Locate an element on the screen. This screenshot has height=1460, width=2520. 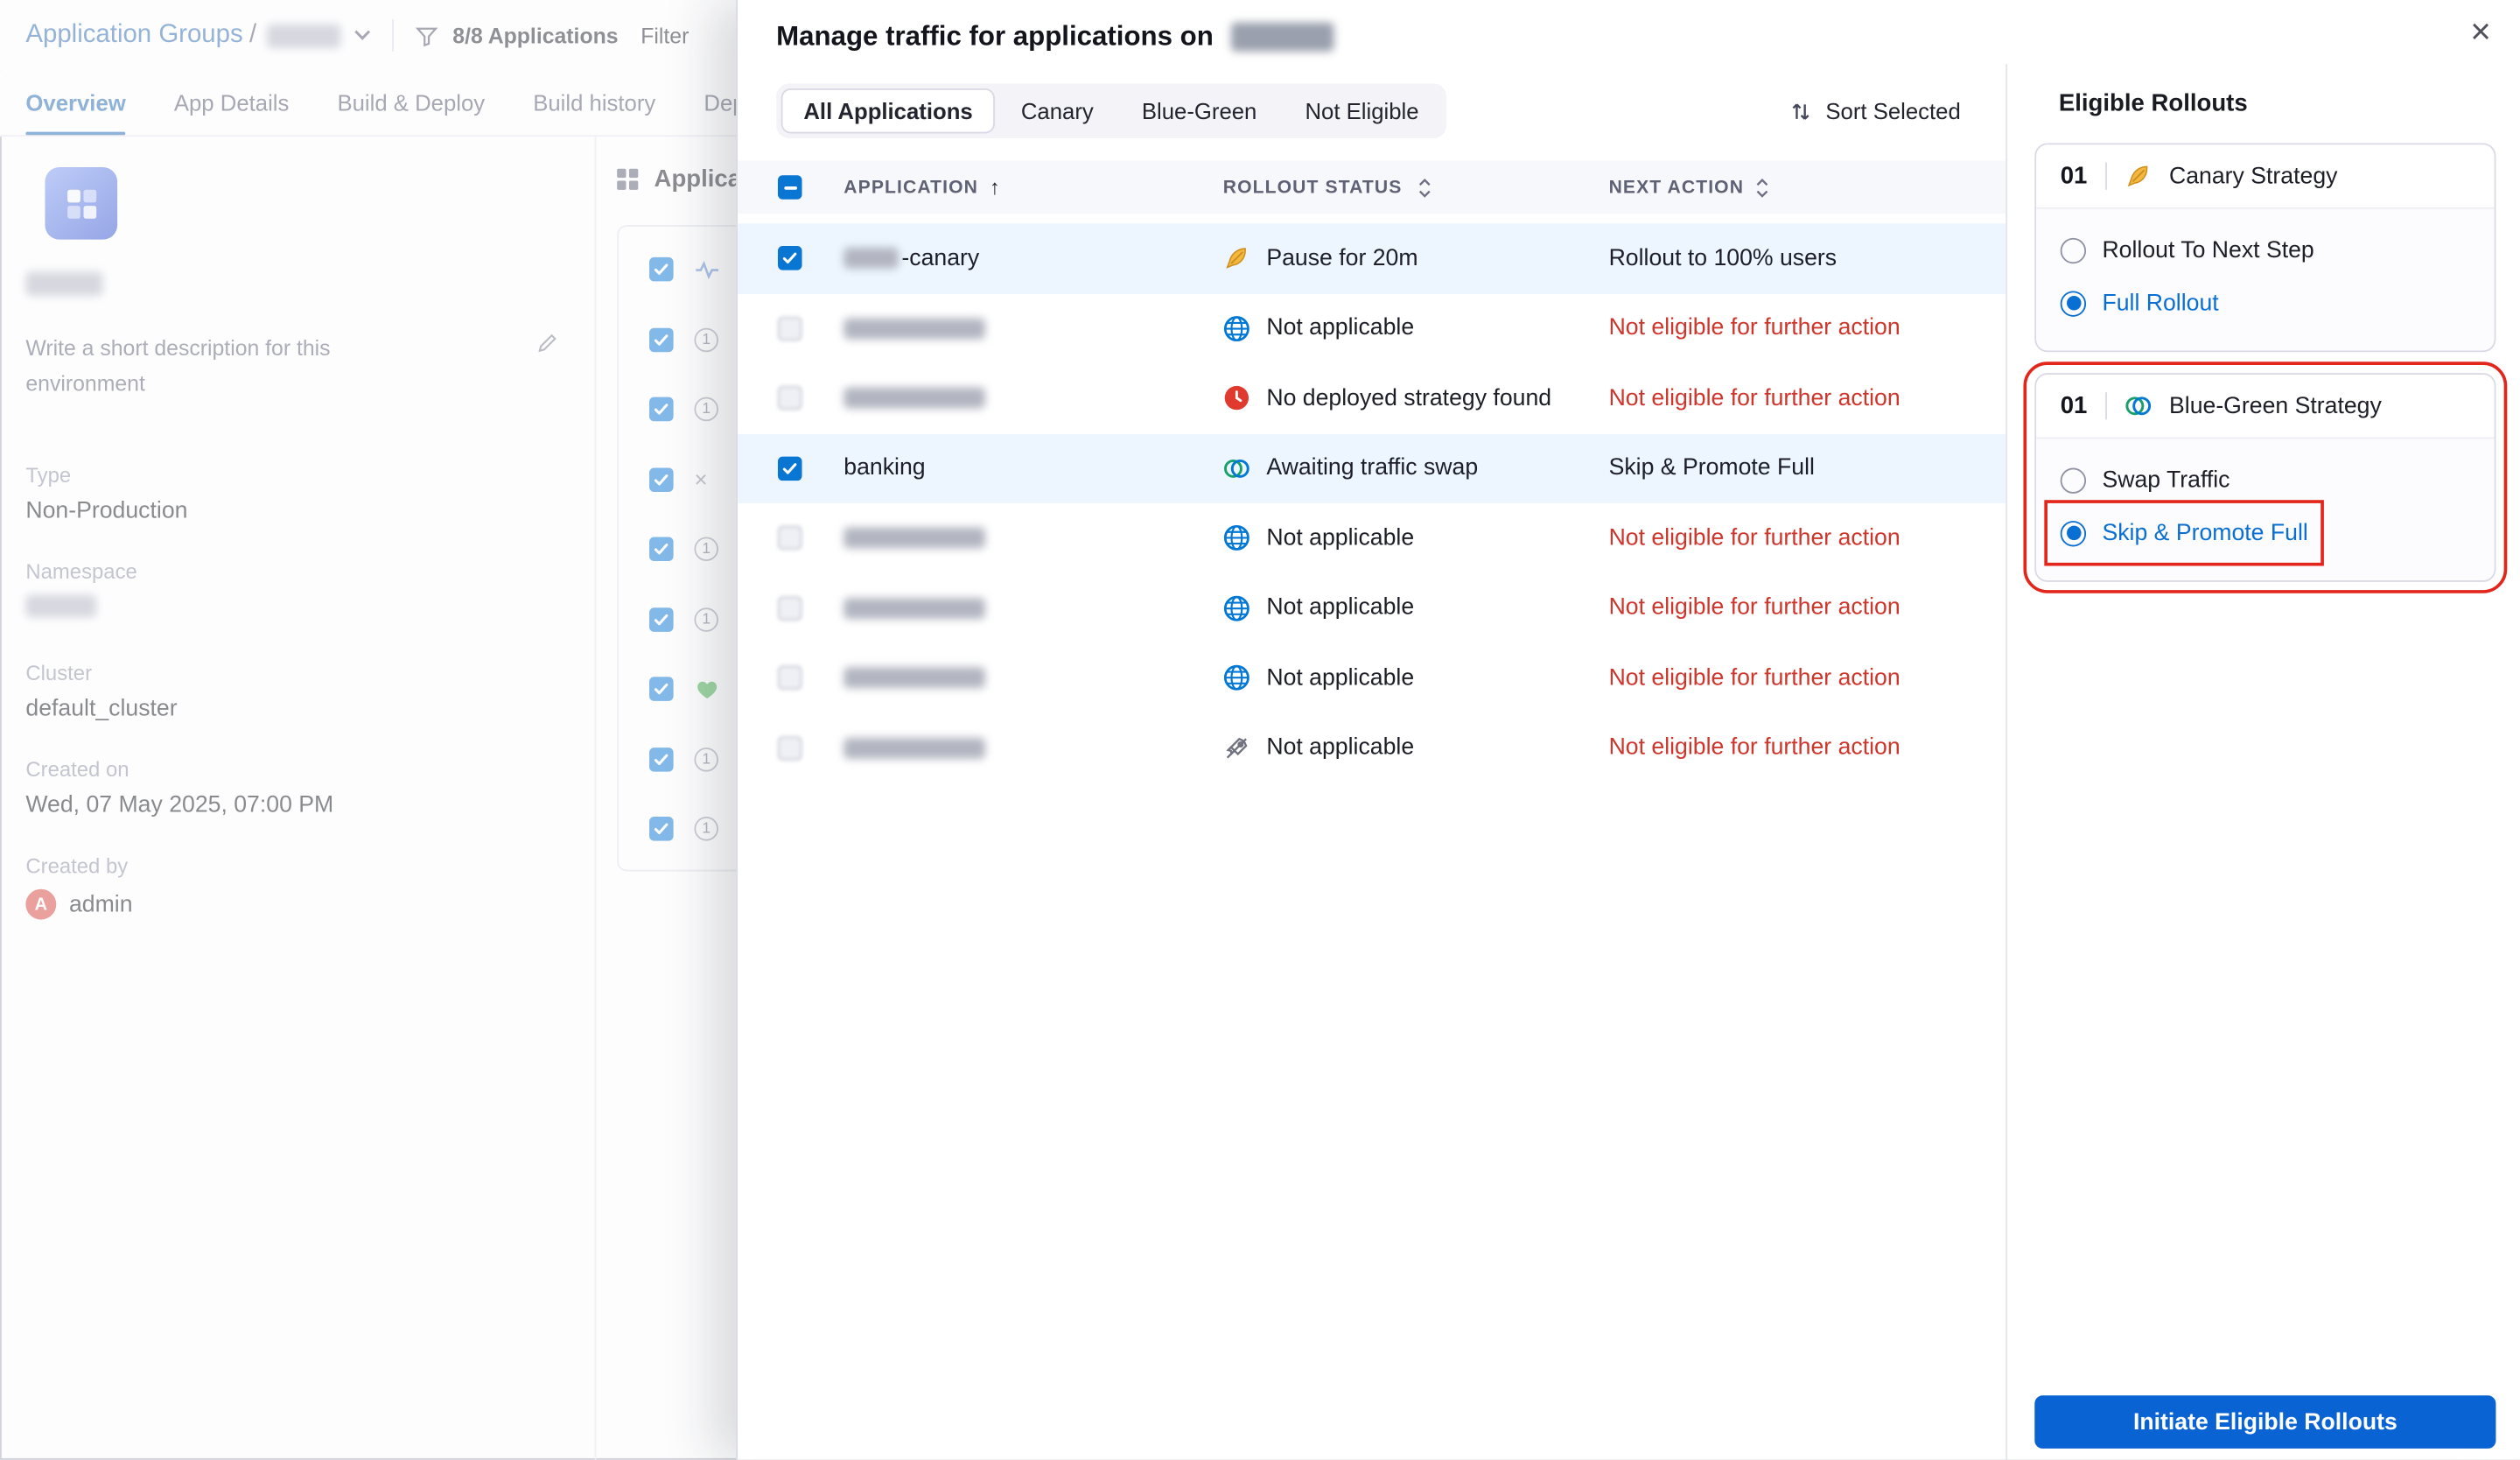
sort-arrows-icon is located at coordinates (1800, 111).